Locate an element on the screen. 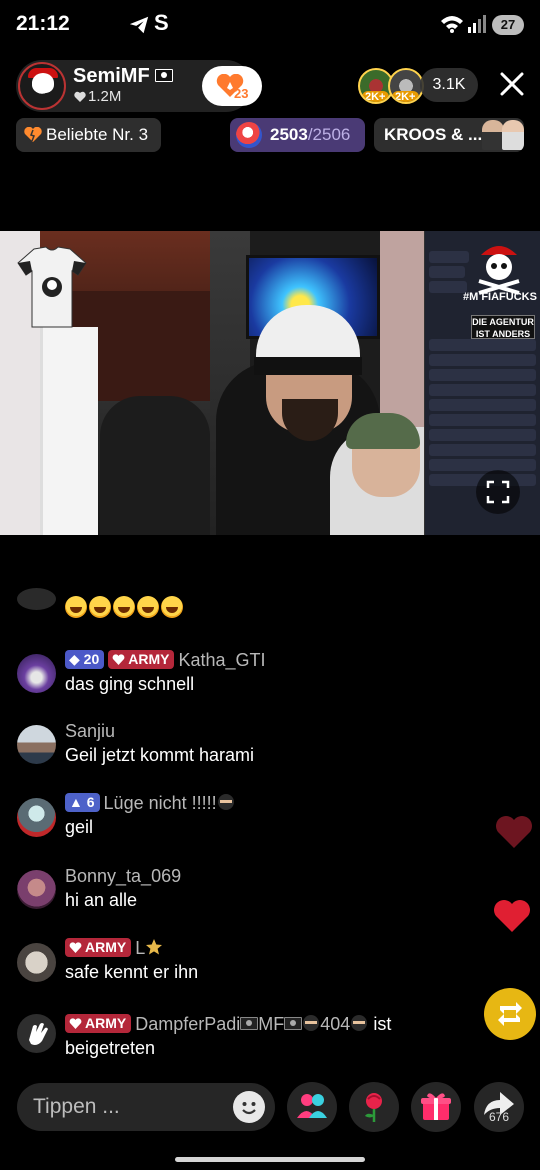 The image size is (540, 1170). chat-user-line: ▲ 6 Lüge nicht !!!!! is located at coordinates (150, 803).